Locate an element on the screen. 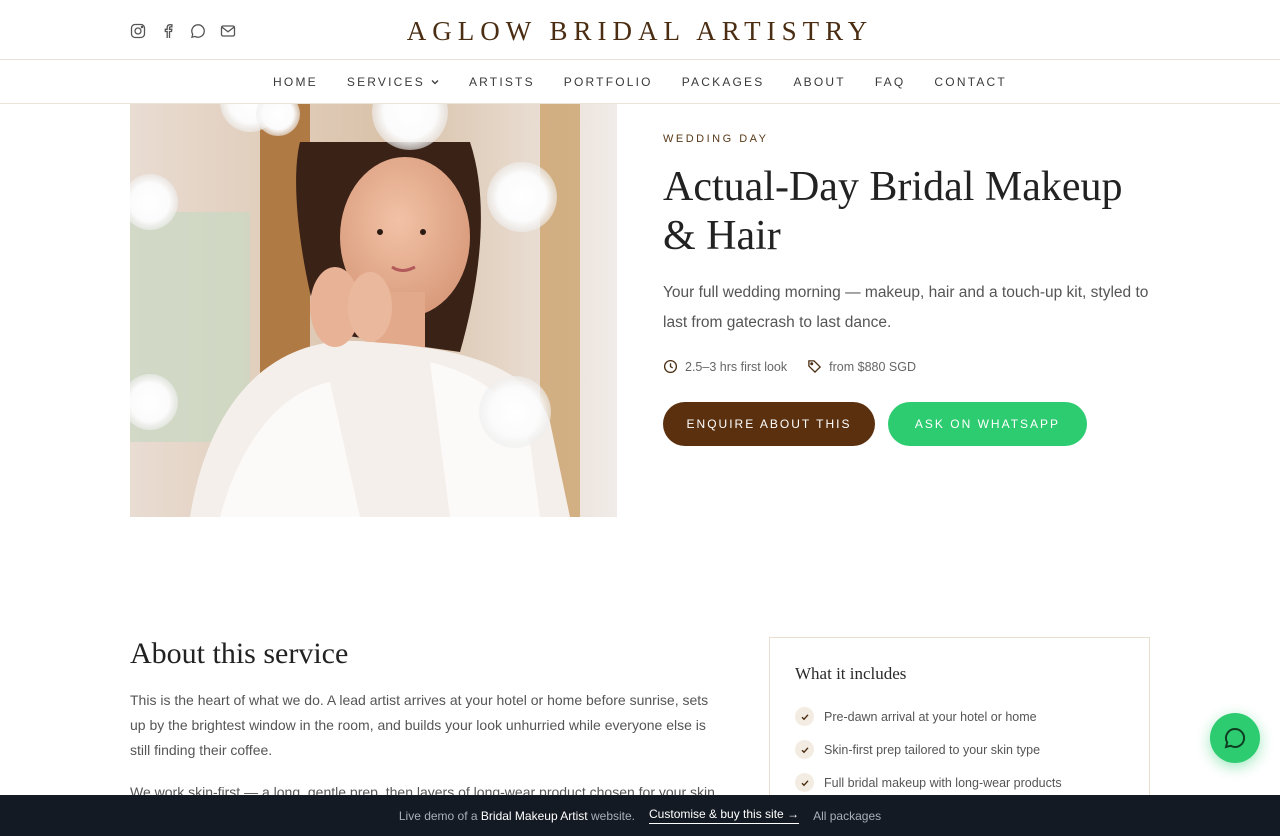 This screenshot has width=1280, height=836. price-meta: from $880 SGD is located at coordinates (861, 366).